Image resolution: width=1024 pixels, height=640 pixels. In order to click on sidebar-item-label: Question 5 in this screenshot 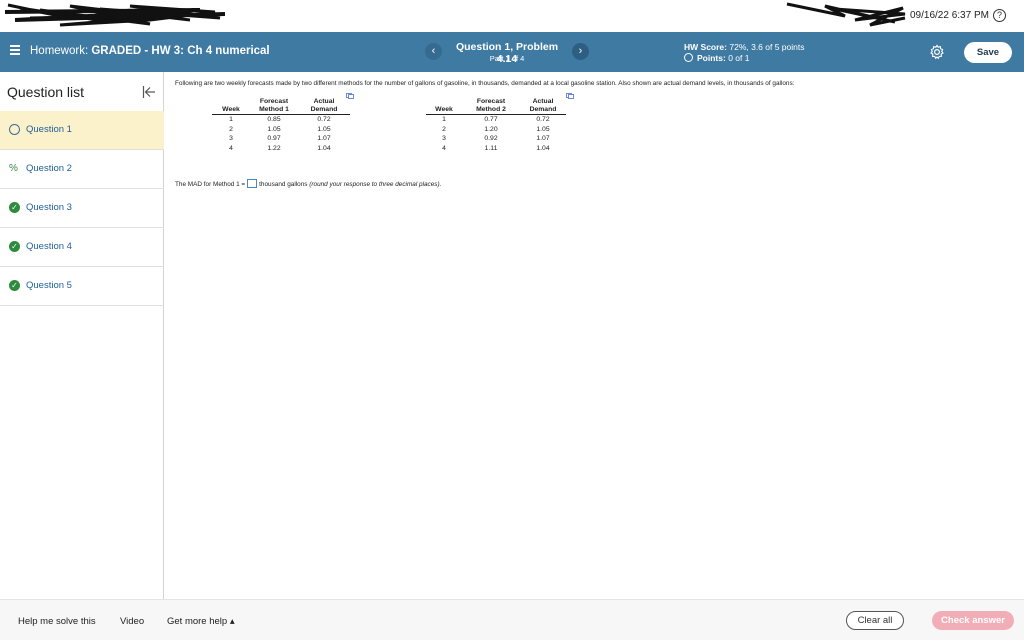, I will do `click(49, 285)`.